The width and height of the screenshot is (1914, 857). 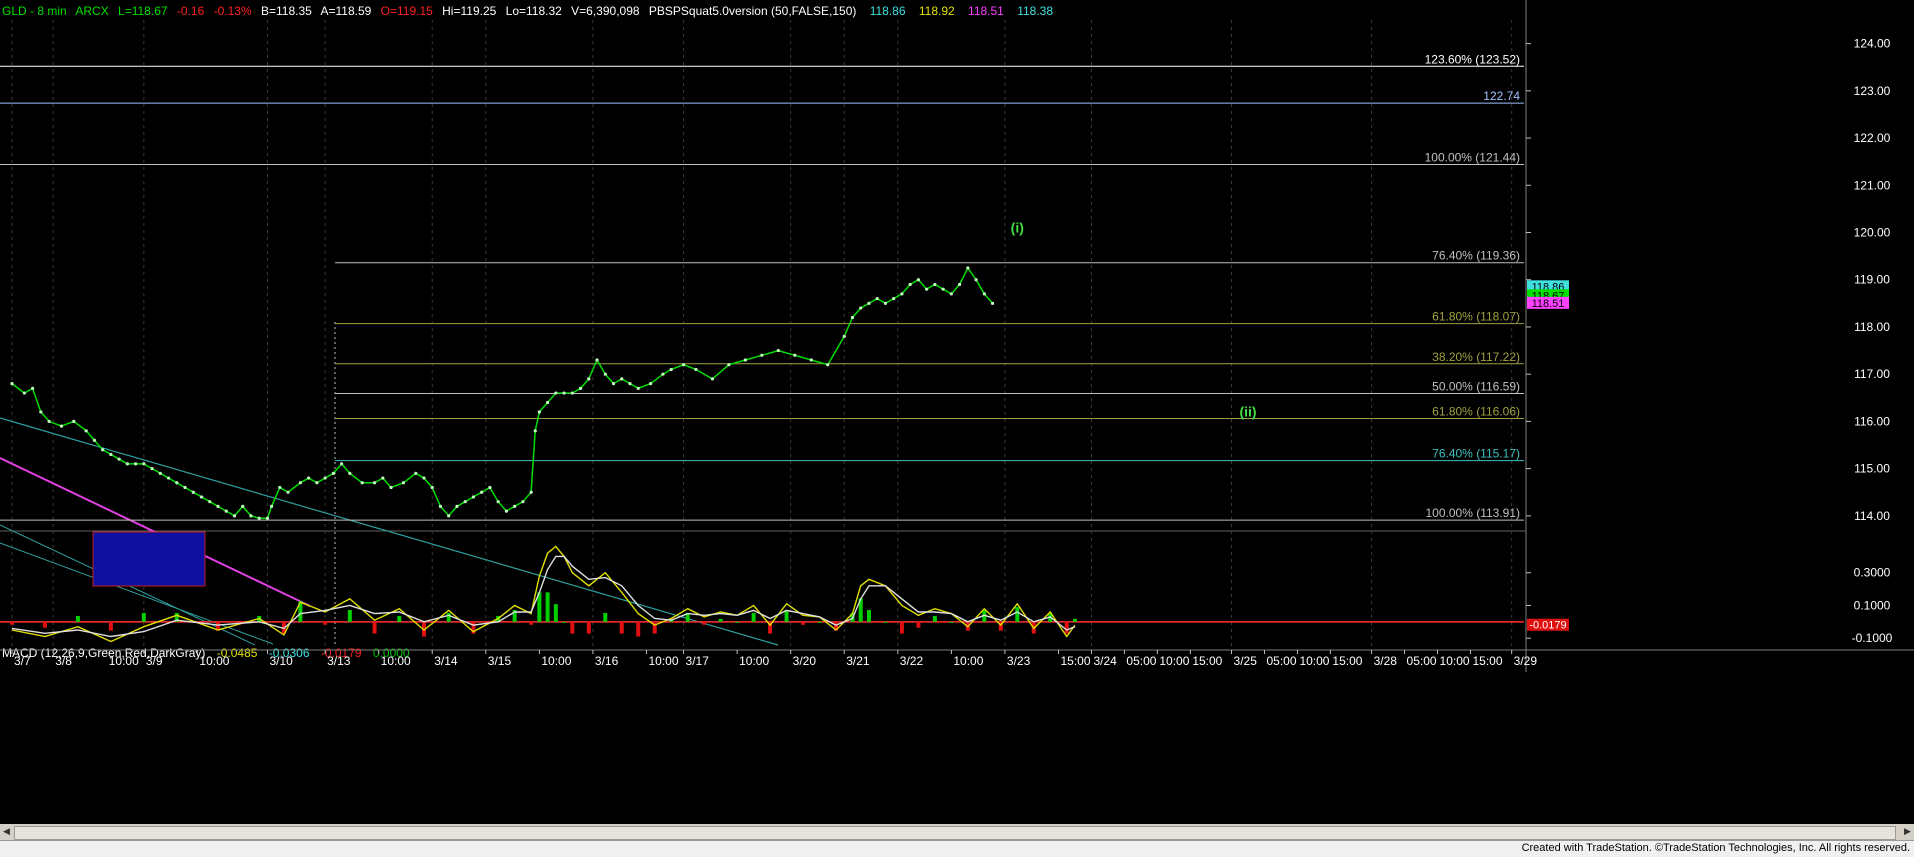 I want to click on symbol-label: GLD - 8 min, so click(x=34, y=11).